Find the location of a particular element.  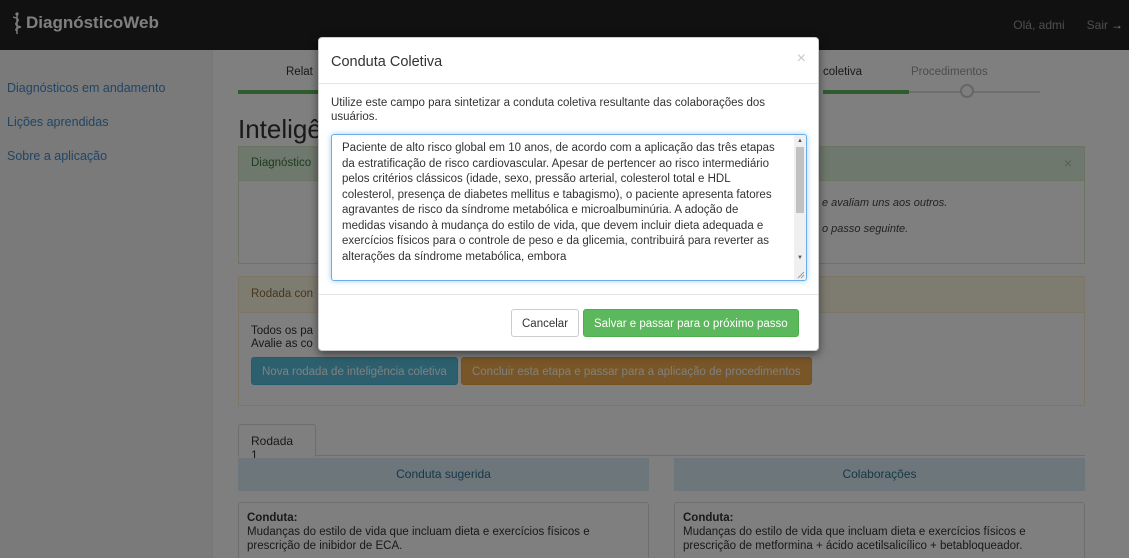

close-icon: × is located at coordinates (801, 59).